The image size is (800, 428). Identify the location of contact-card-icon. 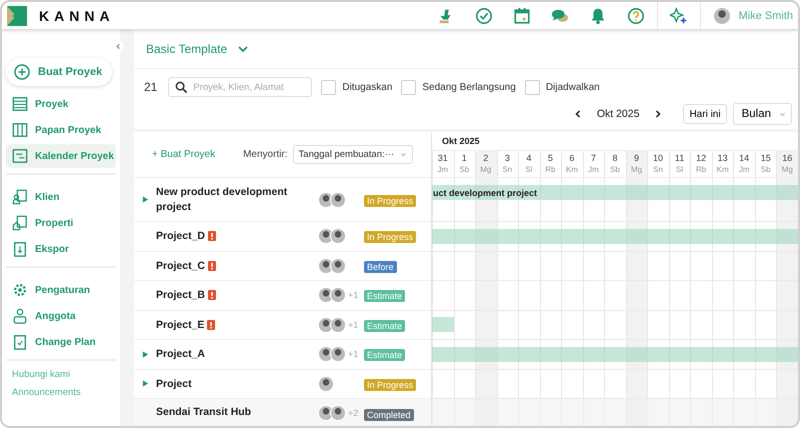
(20, 197).